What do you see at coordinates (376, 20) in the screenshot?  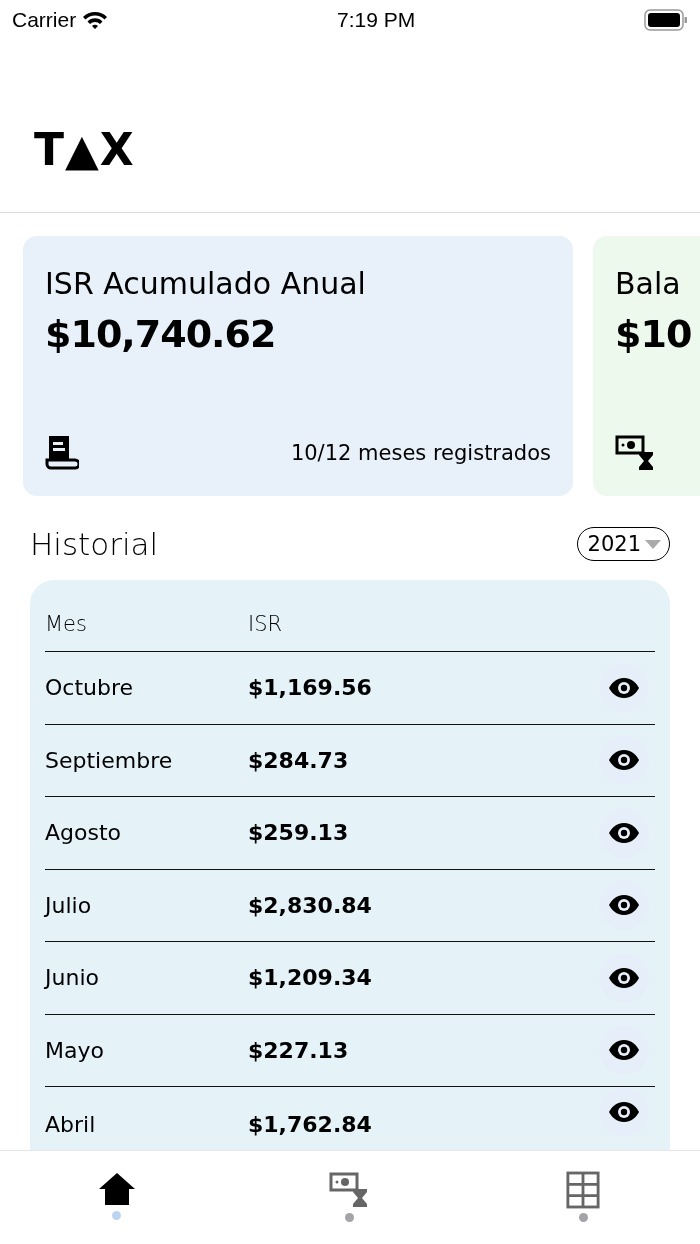 I see `clock: 7:19 PM` at bounding box center [376, 20].